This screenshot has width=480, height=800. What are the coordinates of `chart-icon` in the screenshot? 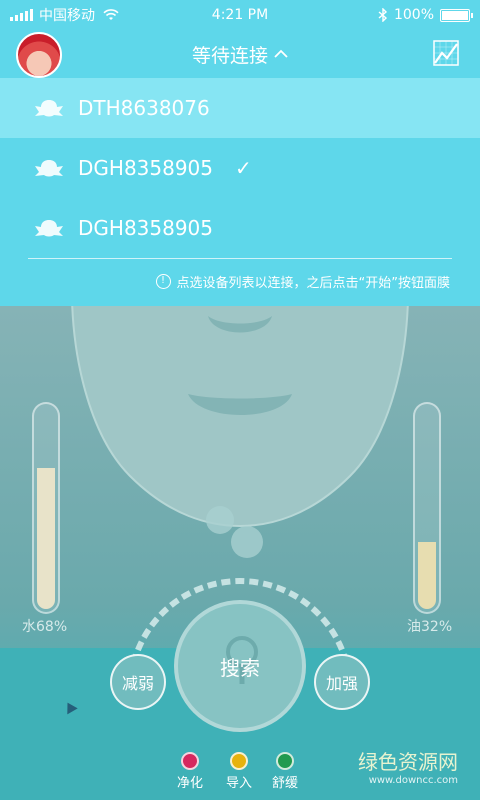 It's located at (446, 53).